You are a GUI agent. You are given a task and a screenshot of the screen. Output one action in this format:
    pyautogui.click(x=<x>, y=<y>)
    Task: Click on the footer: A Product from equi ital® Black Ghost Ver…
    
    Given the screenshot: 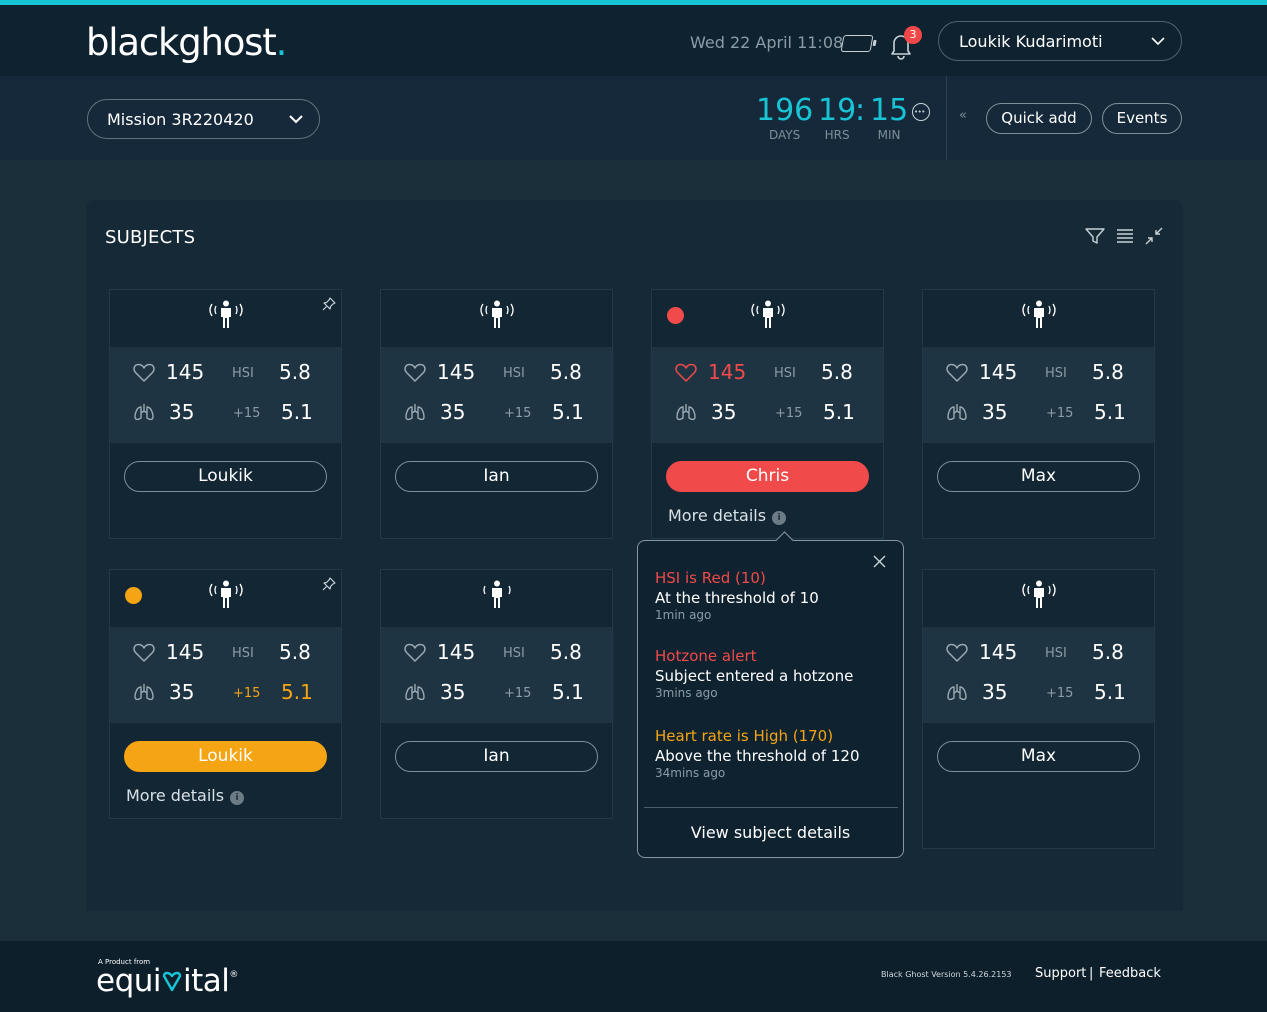 What is the action you would take?
    pyautogui.click(x=633, y=976)
    